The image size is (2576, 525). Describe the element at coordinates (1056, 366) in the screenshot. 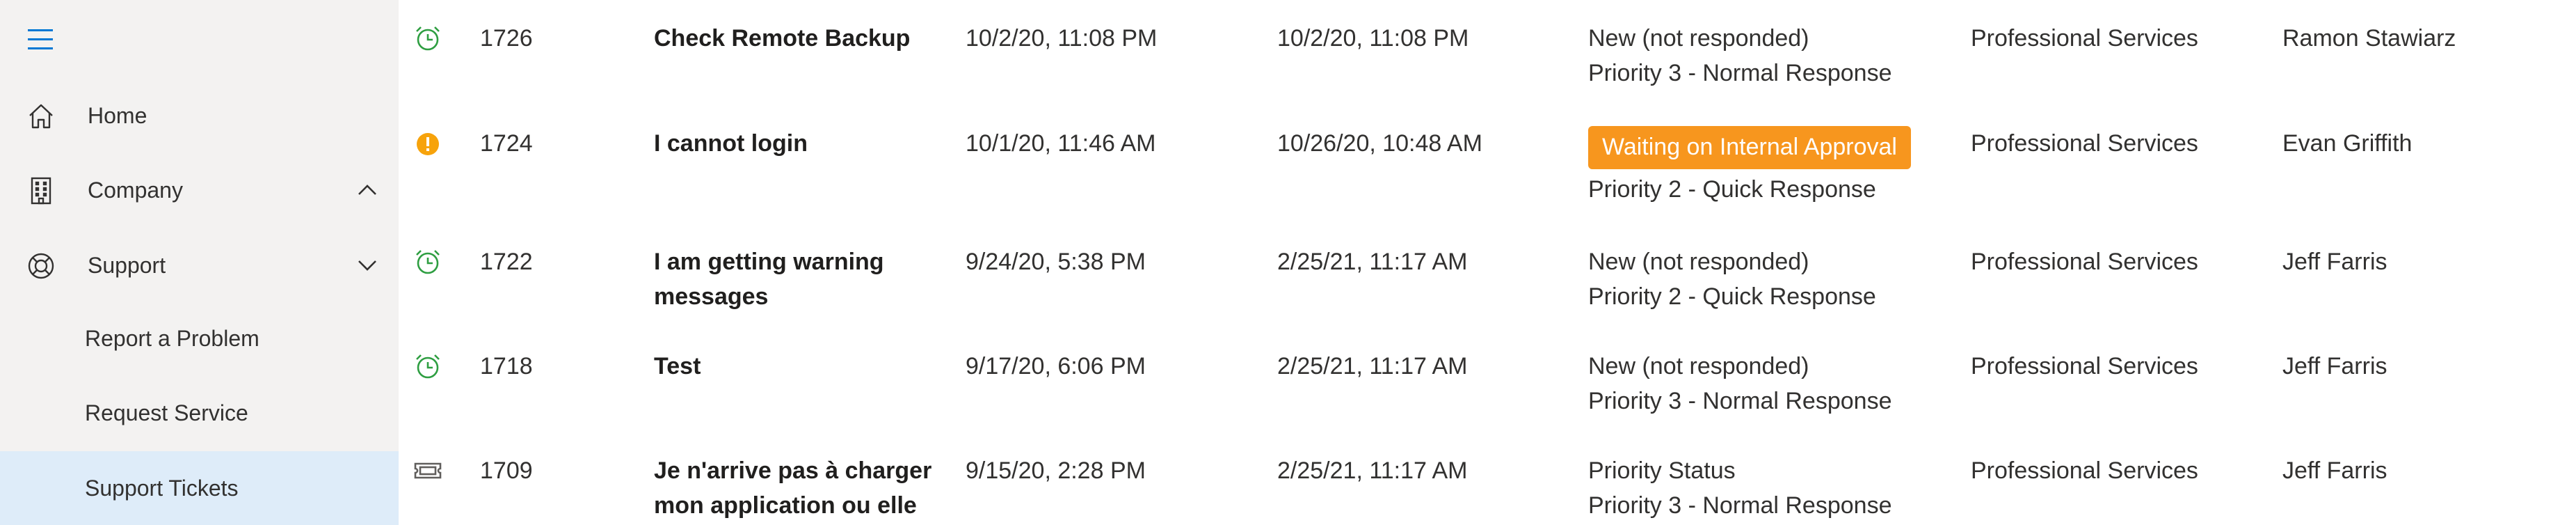

I see `ticket-created: 9/17/20, 6:06 PM` at that location.